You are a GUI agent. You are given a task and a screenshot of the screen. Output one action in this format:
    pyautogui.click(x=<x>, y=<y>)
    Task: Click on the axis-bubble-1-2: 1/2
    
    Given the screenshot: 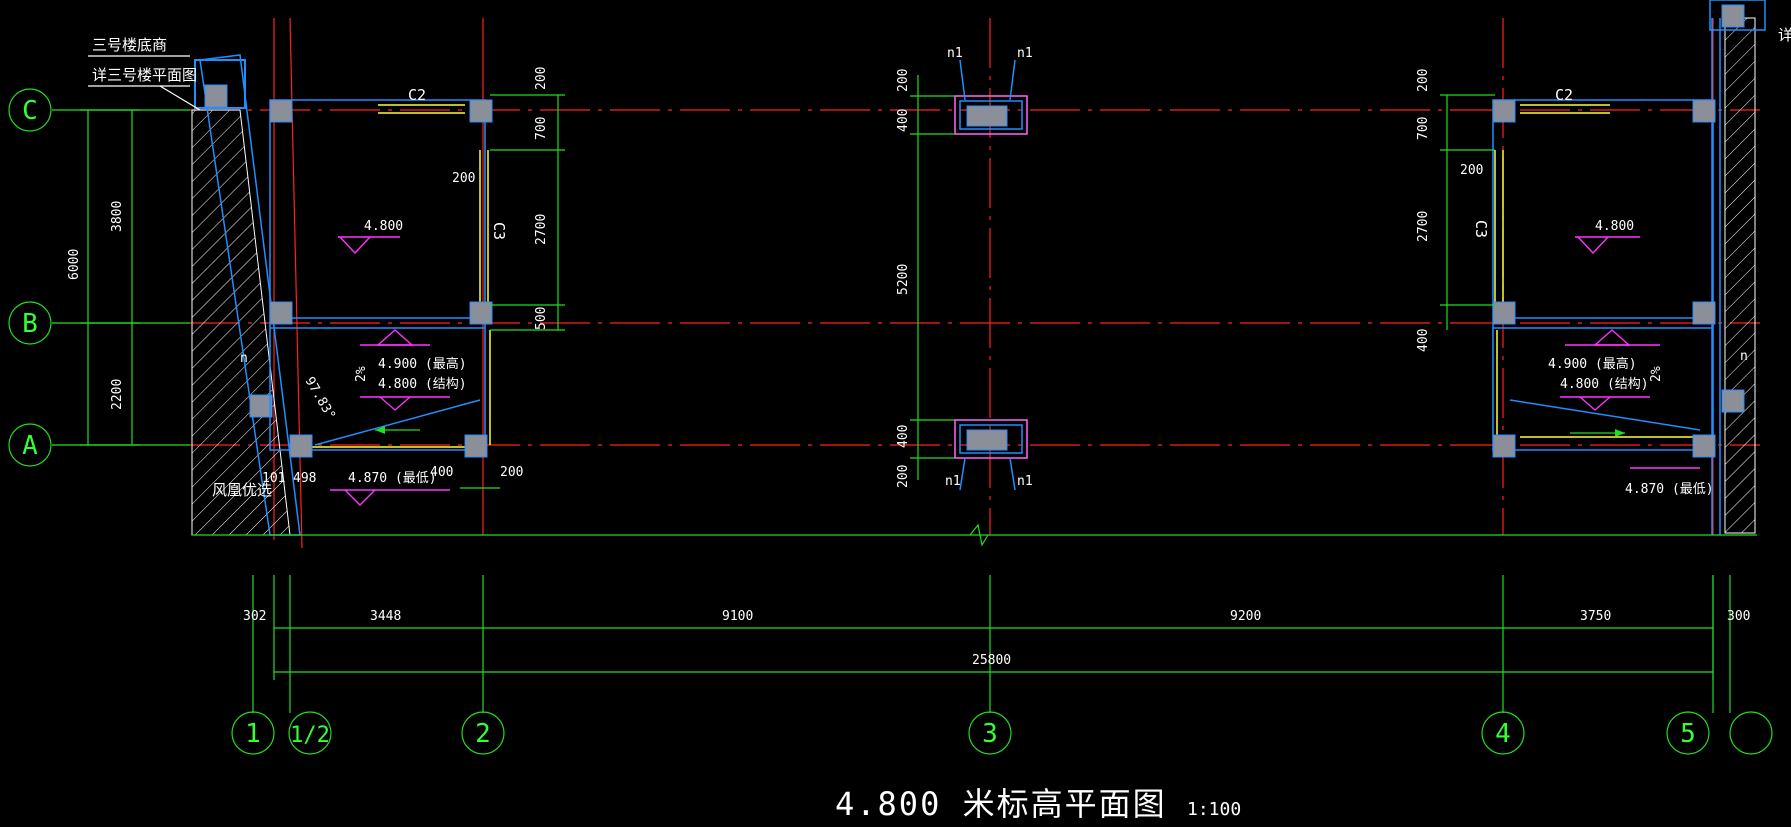 What is the action you would take?
    pyautogui.click(x=310, y=733)
    